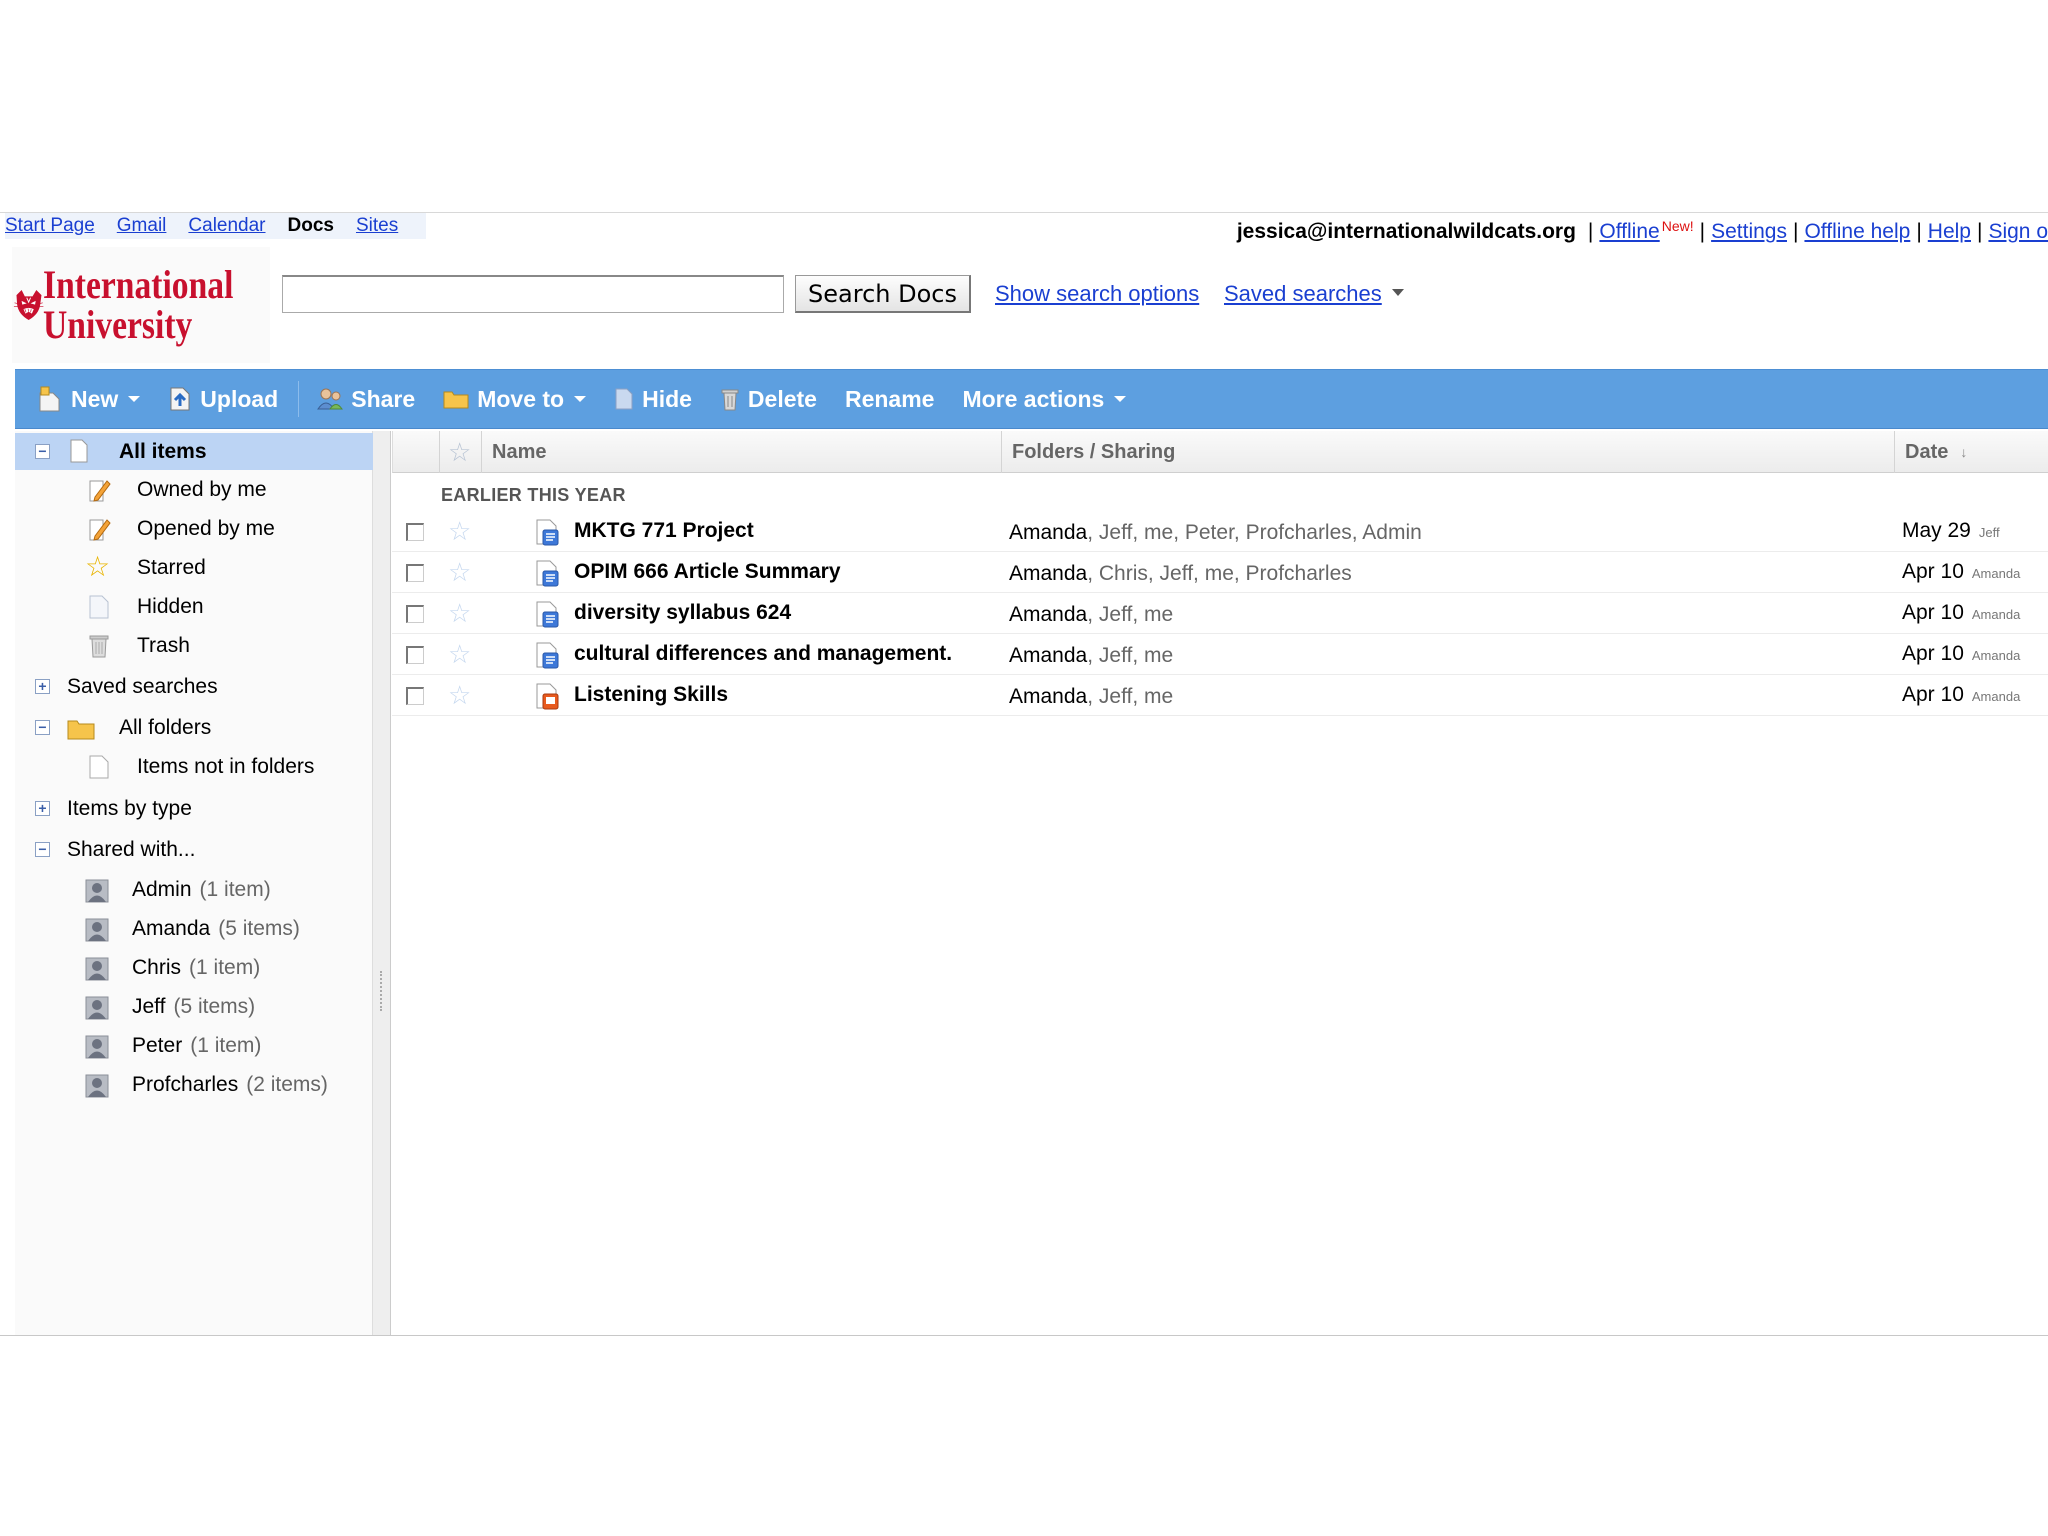 The height and width of the screenshot is (1536, 2048). Describe the element at coordinates (547, 532) in the screenshot. I see `document-icon` at that location.